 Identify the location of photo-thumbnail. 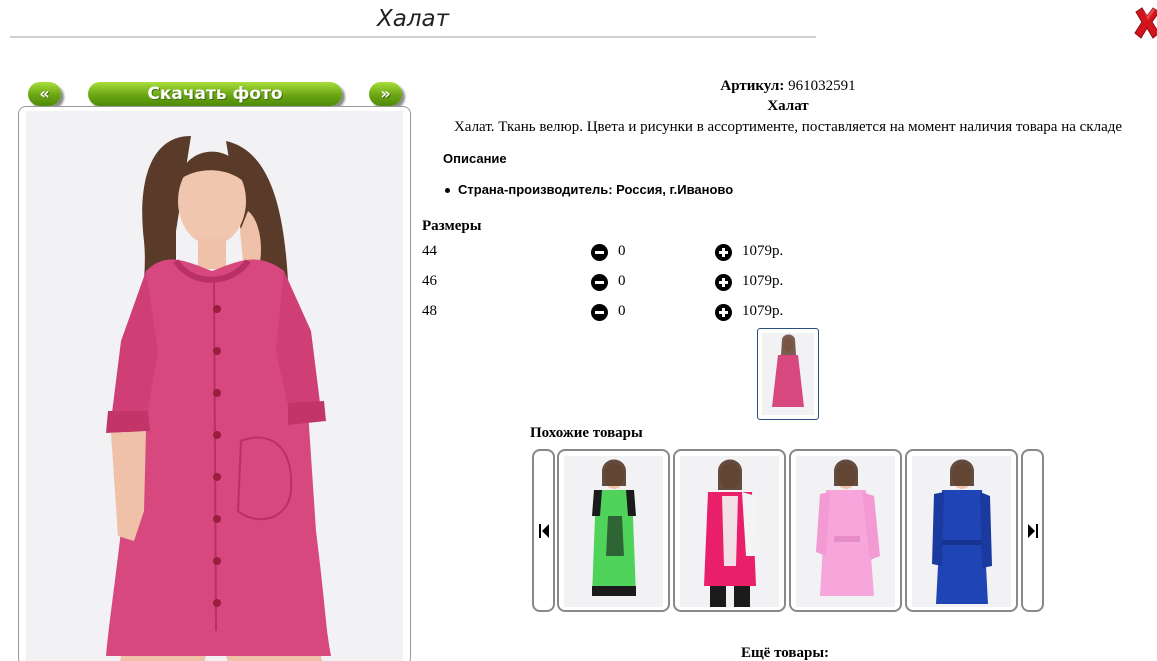
(788, 374).